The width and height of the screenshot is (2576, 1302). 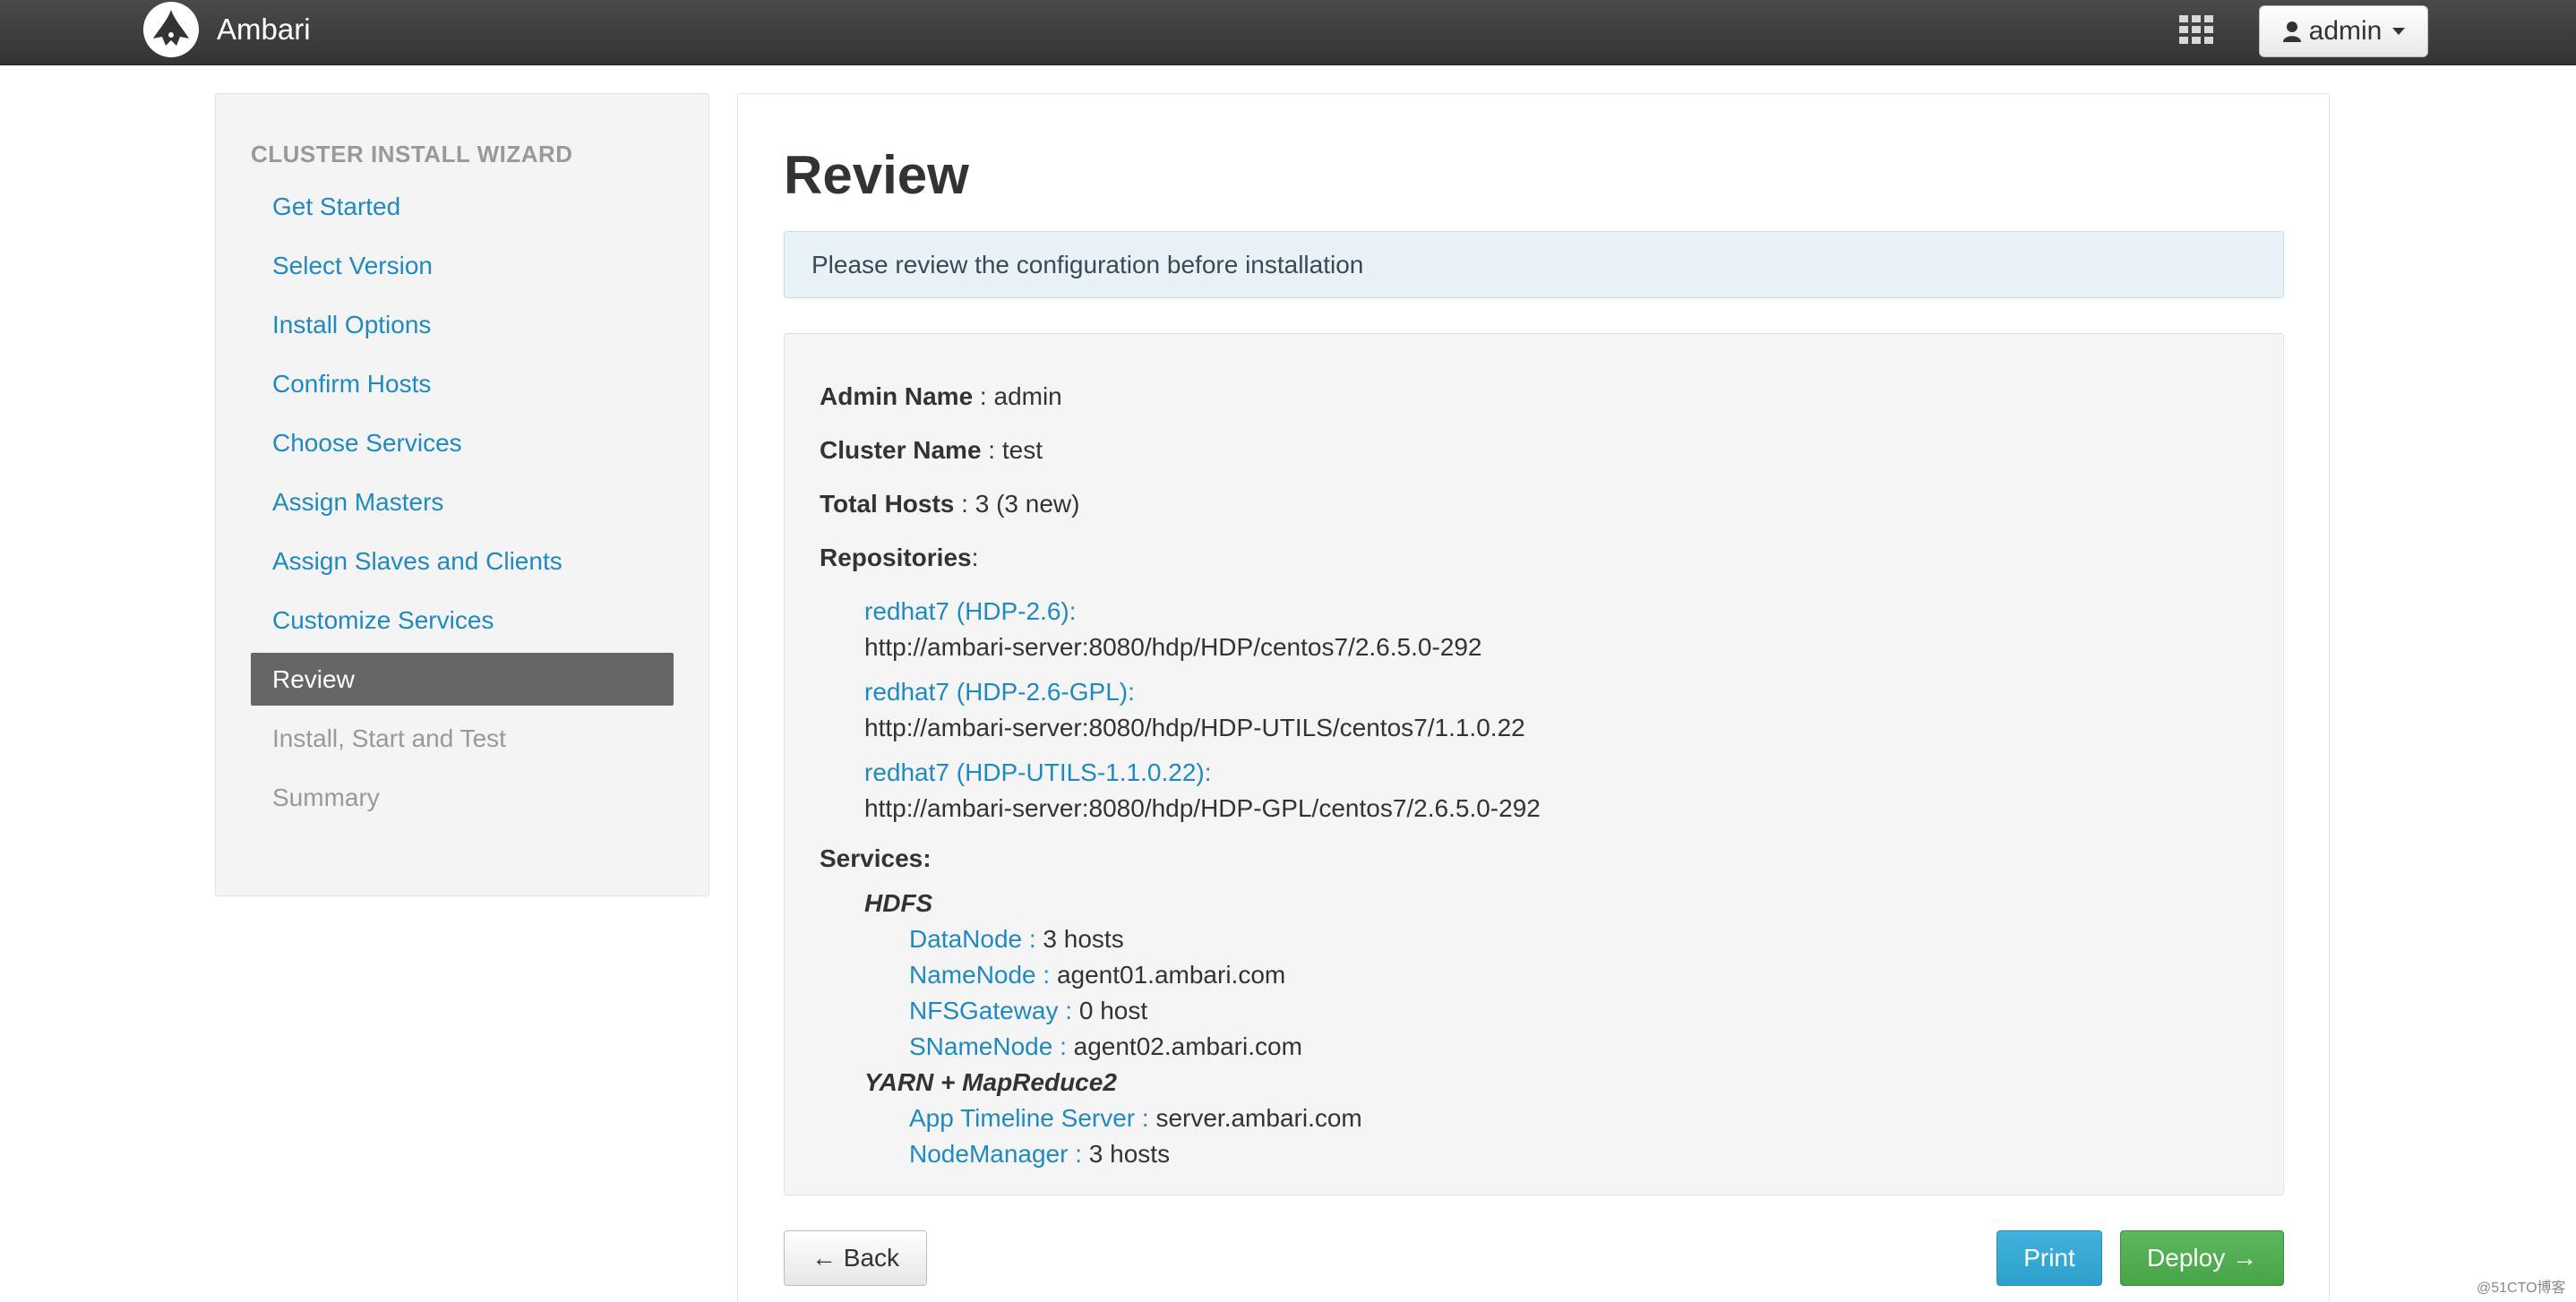 What do you see at coordinates (1288, 32) in the screenshot?
I see `top-navbar: Ambari admin` at bounding box center [1288, 32].